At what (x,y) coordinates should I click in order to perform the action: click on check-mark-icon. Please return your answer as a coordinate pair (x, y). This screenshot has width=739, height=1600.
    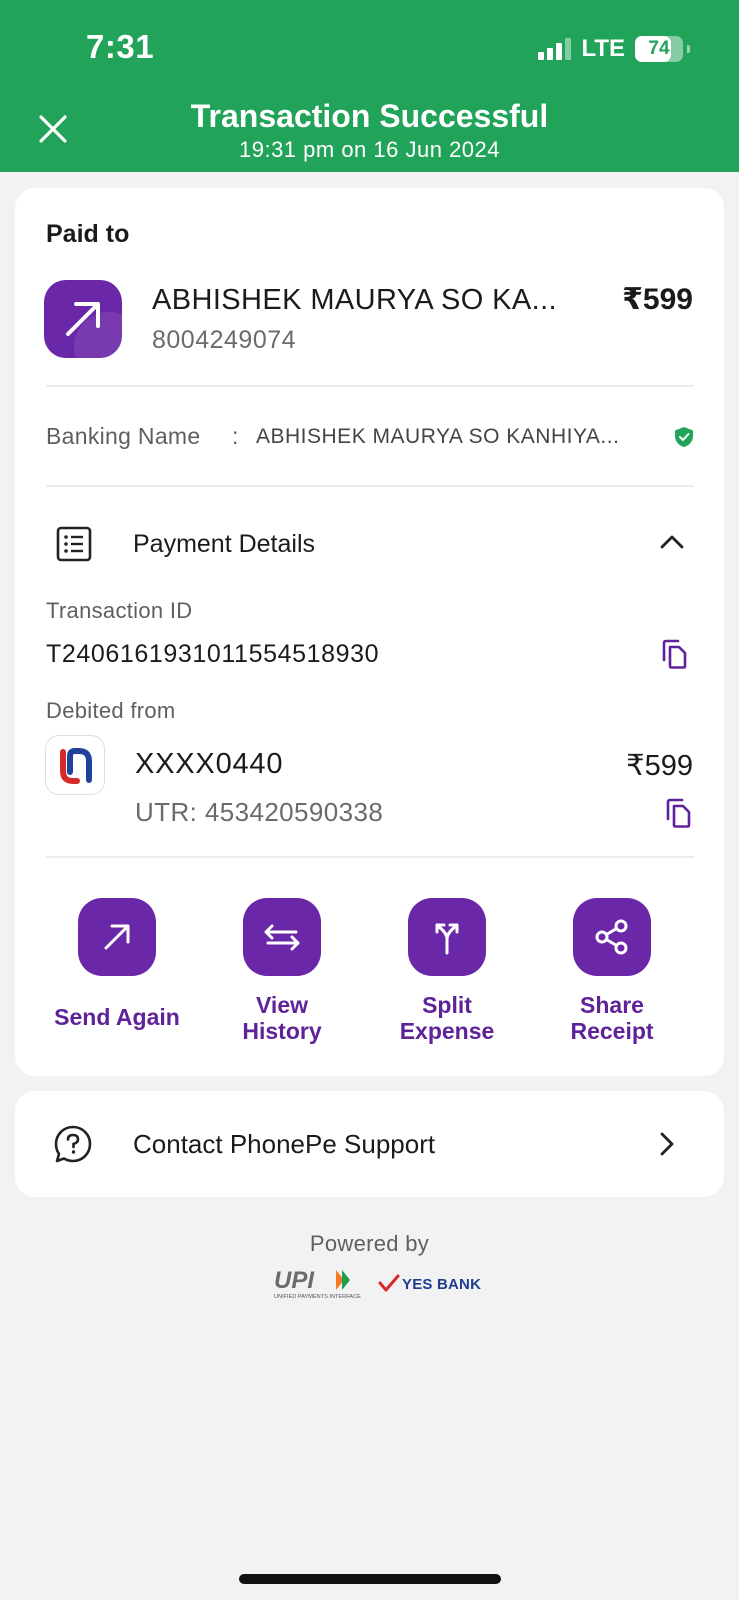
    Looking at the image, I should click on (389, 1283).